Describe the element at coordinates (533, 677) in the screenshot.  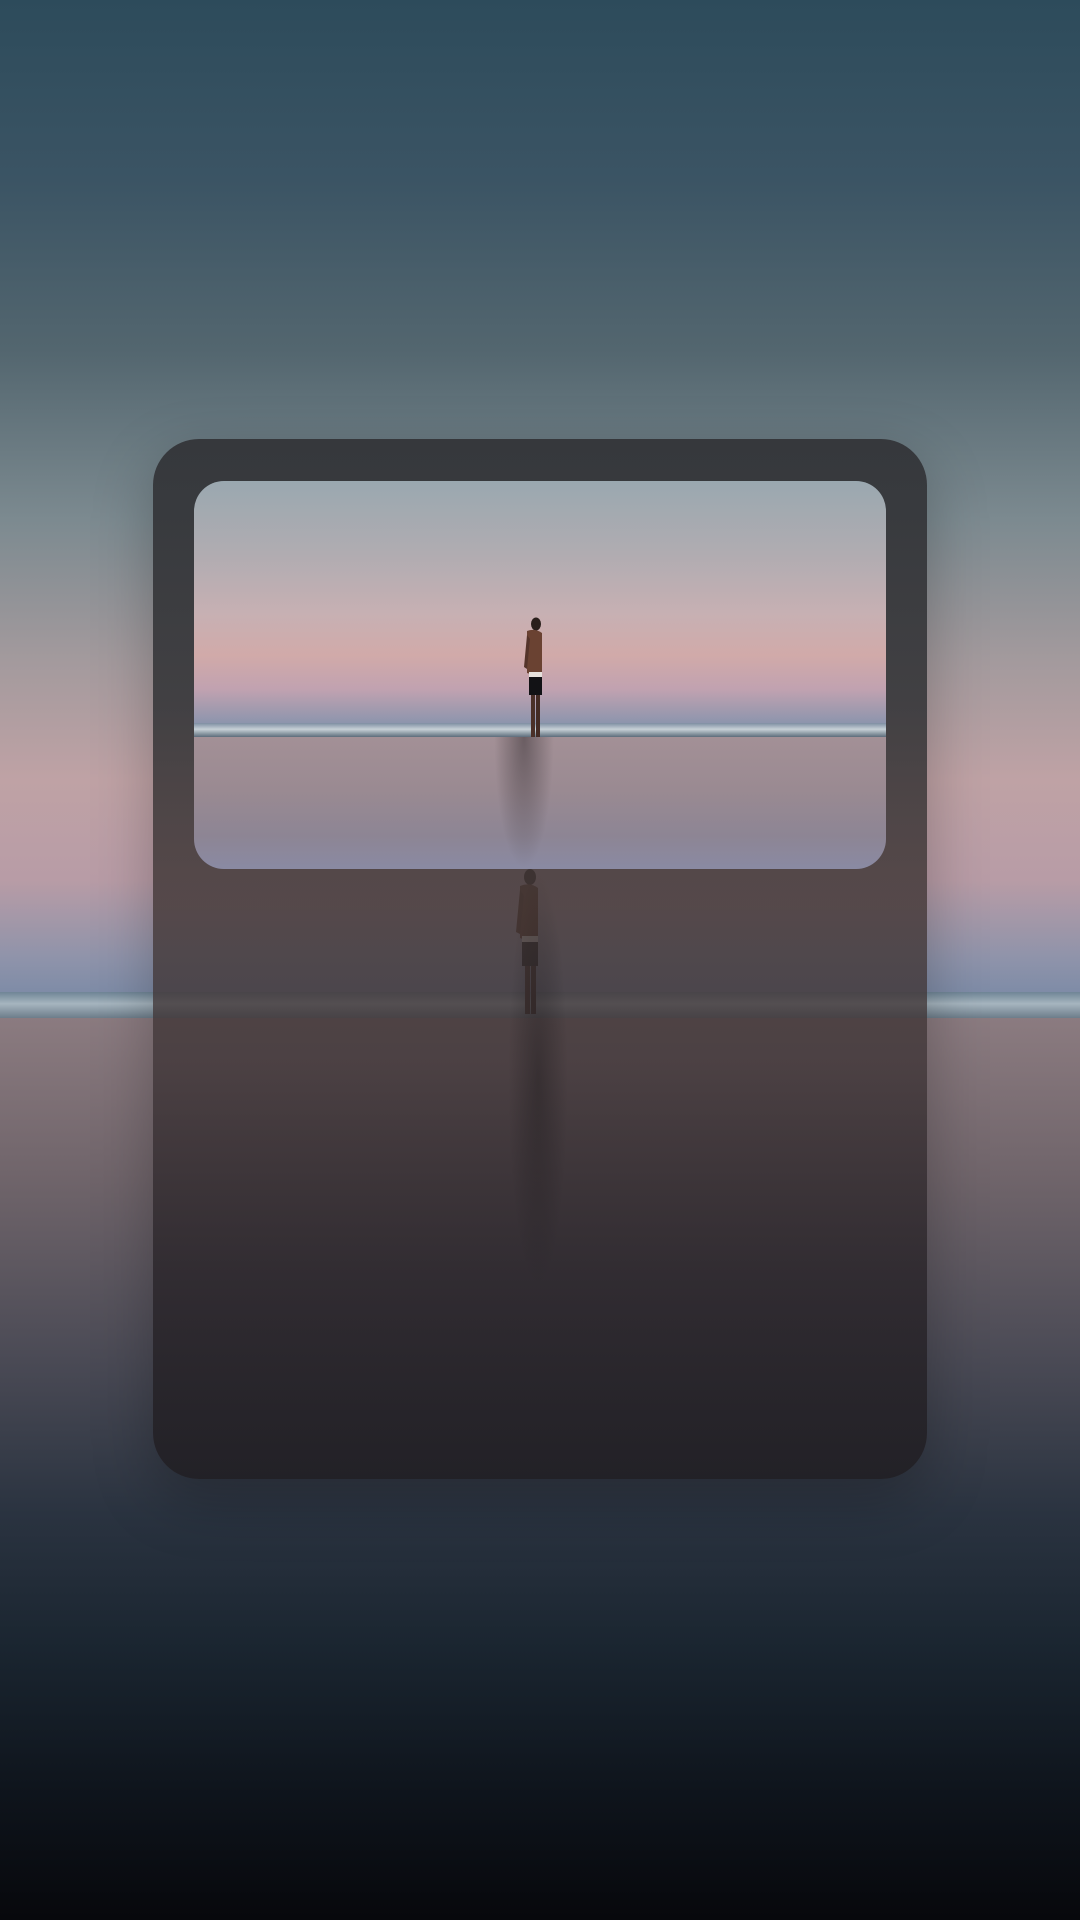
I see `photo-person-figure` at that location.